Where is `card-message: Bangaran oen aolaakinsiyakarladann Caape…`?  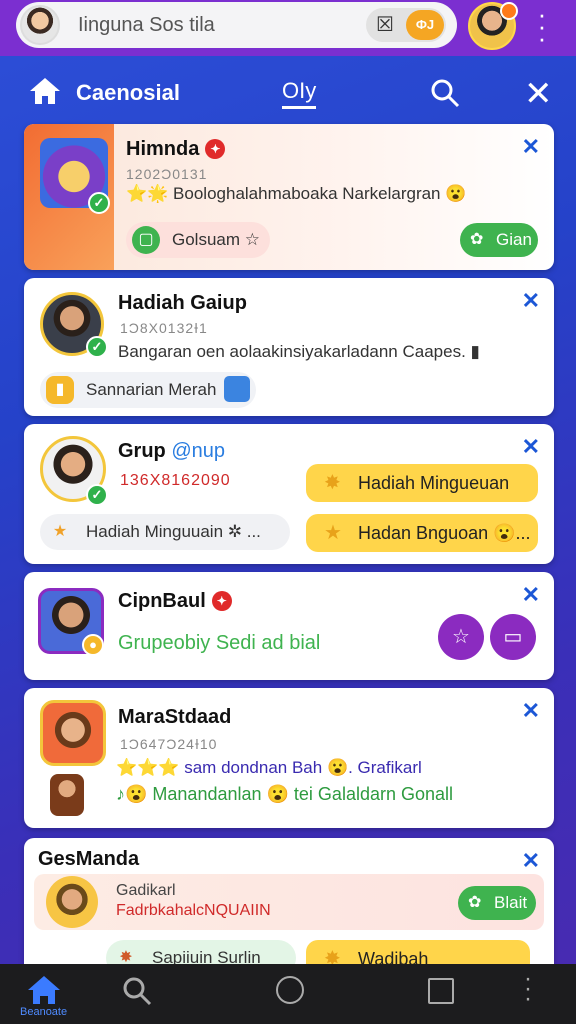 card-message: Bangaran oen aolaakinsiyakarladann Caape… is located at coordinates (299, 351).